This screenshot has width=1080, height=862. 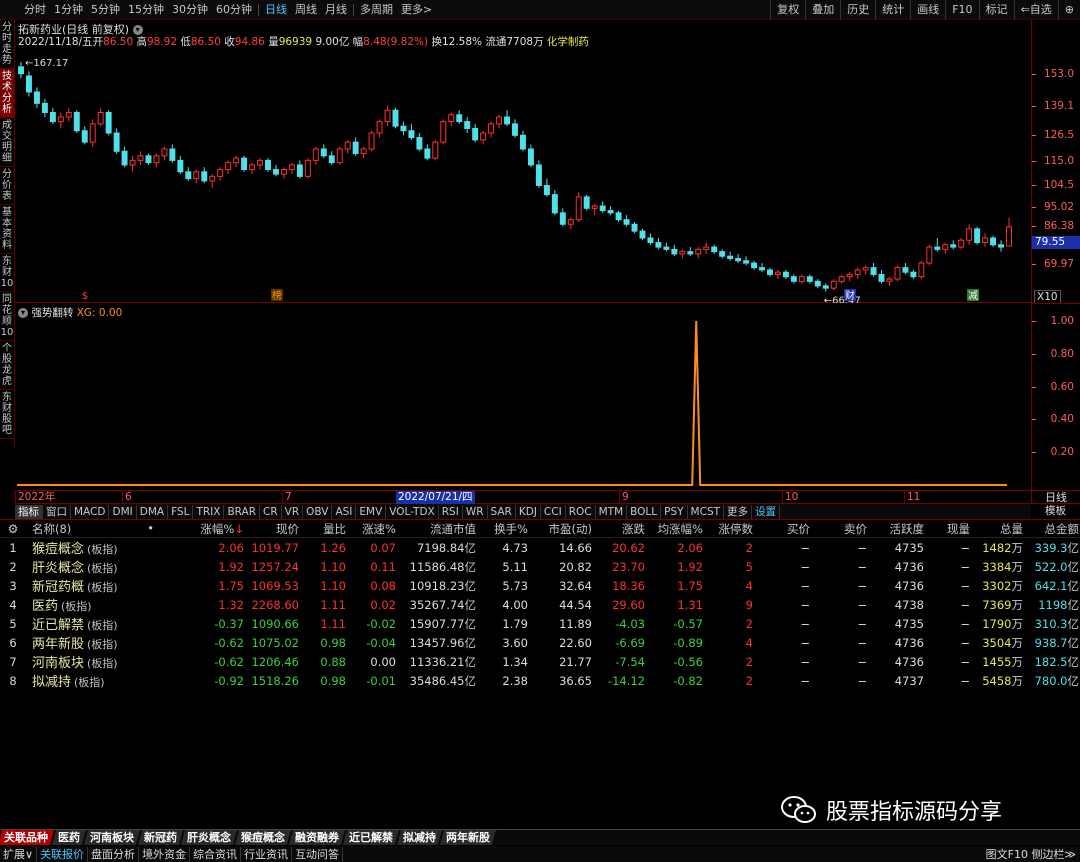 I want to click on col-header-1: 名称(8) •, so click(x=91, y=529).